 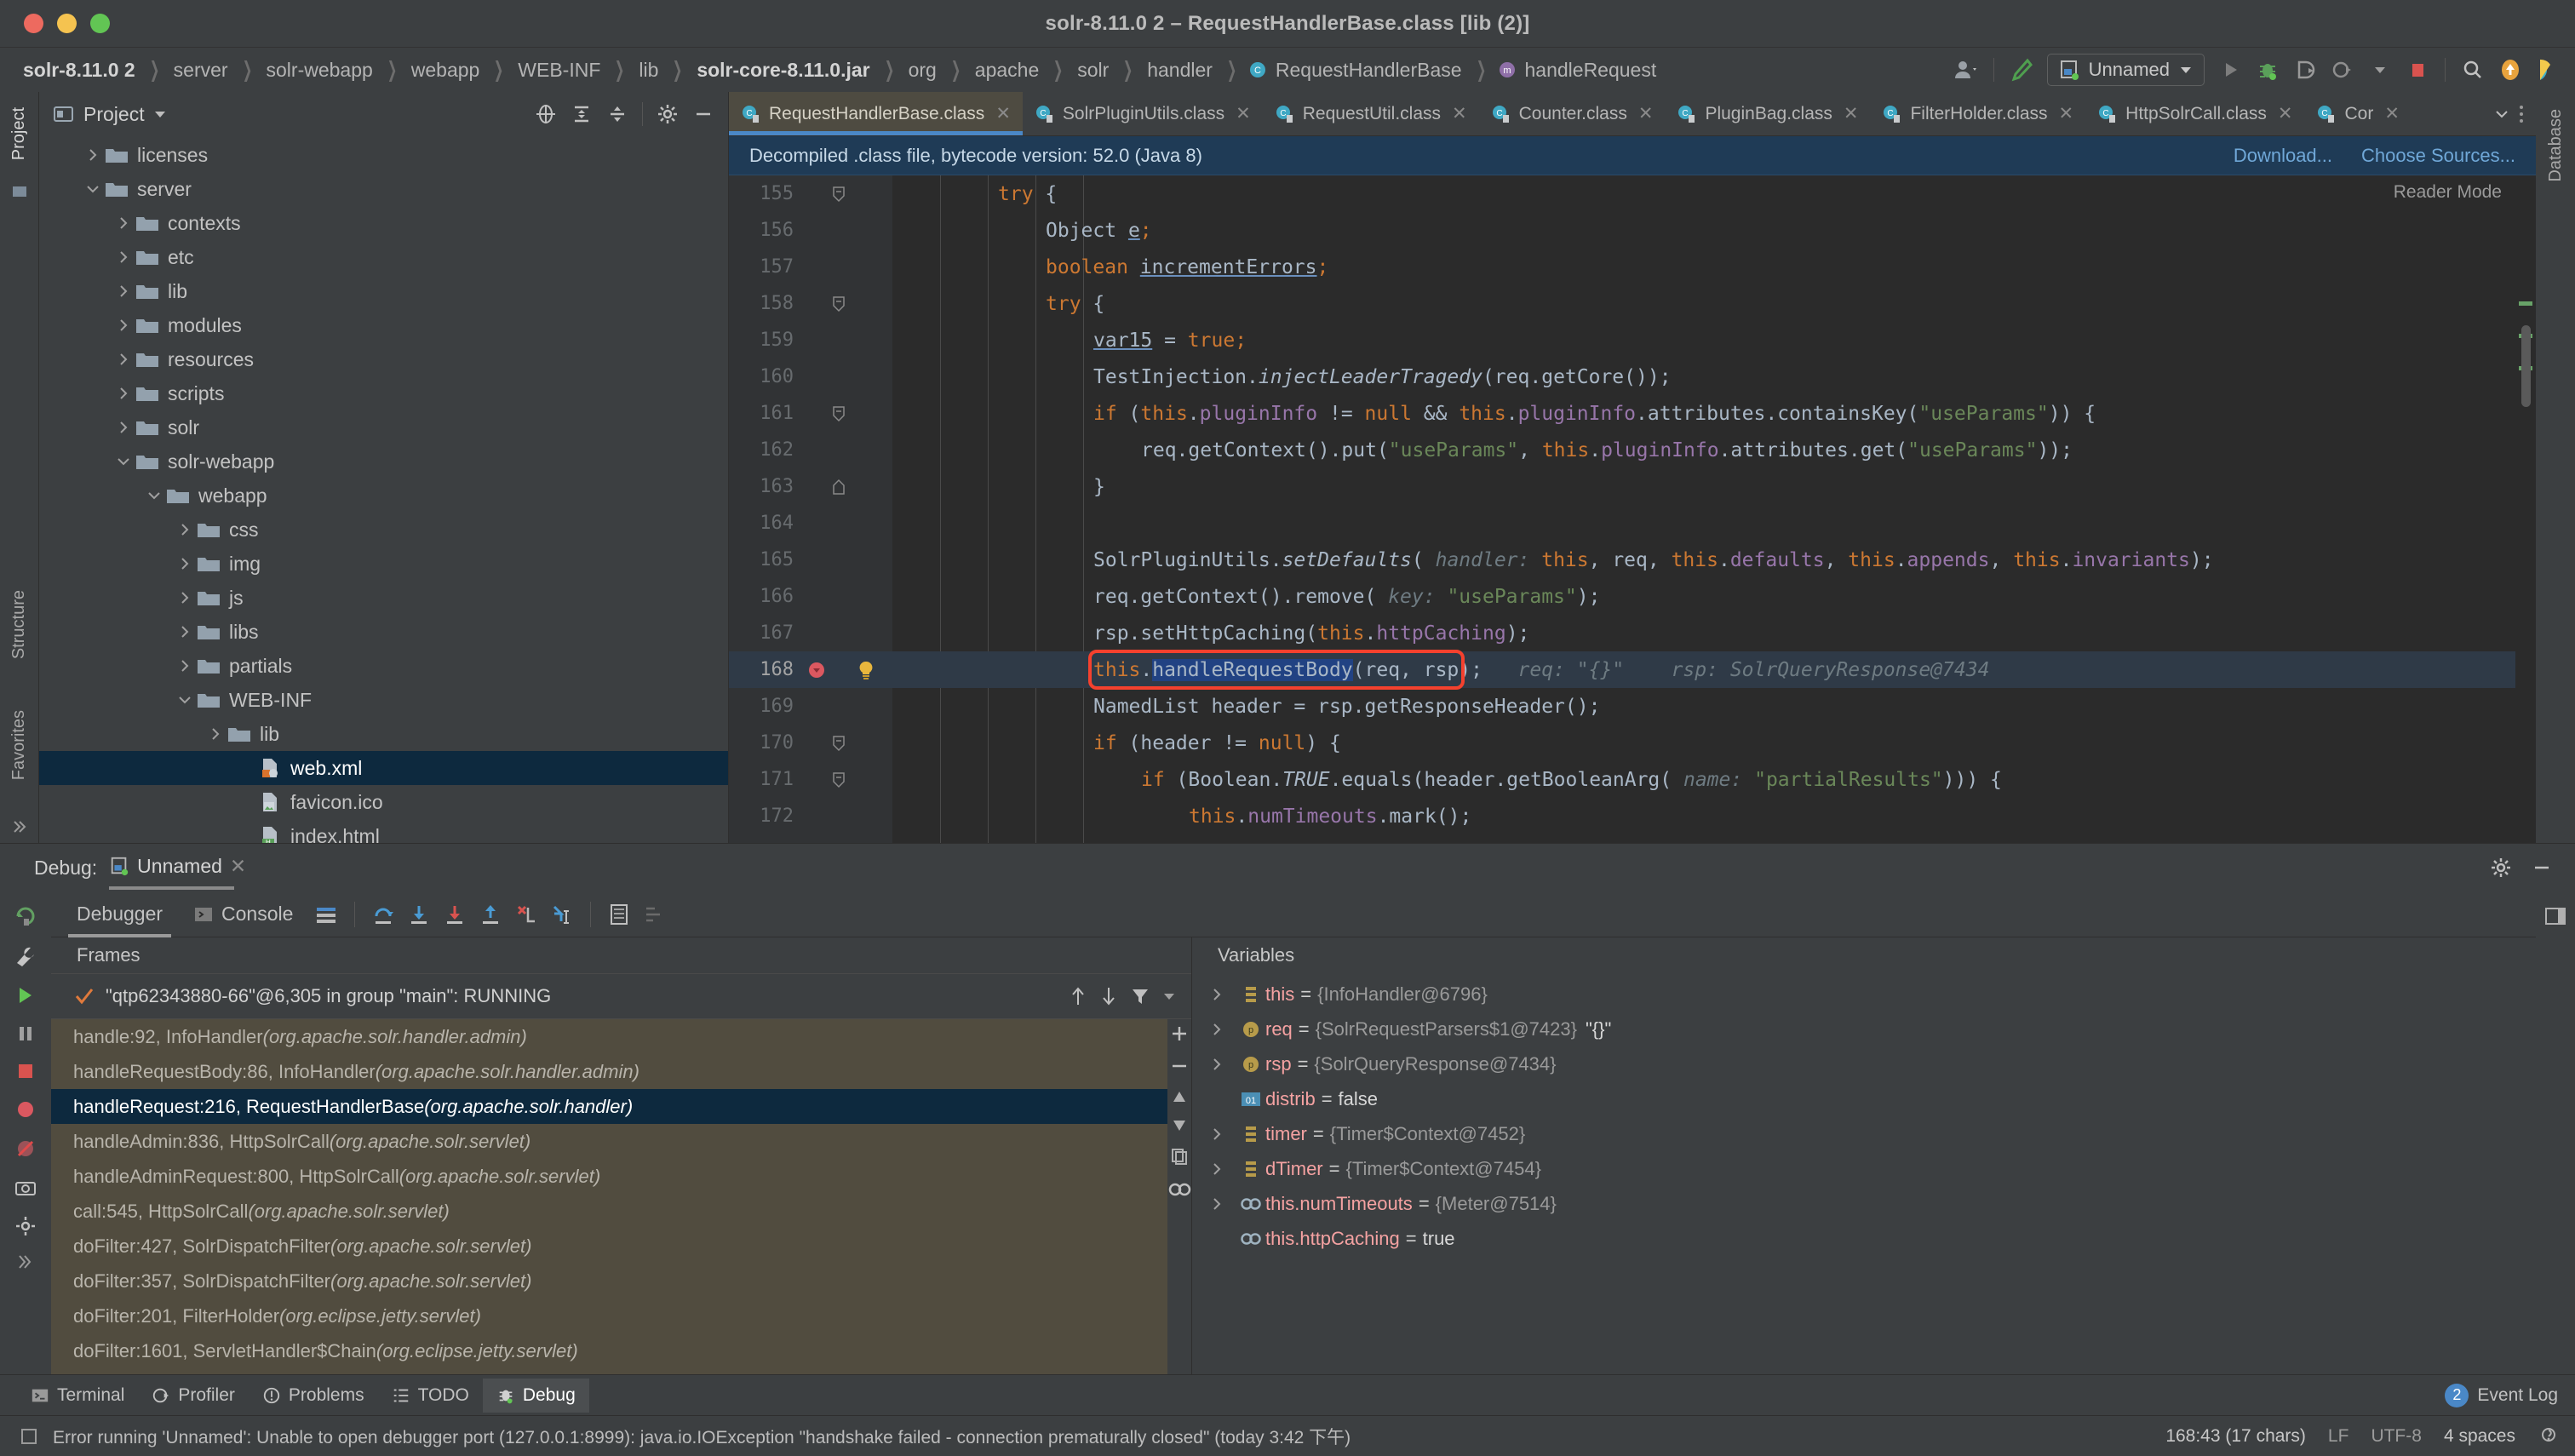 I want to click on code-line: rsp.setHttpCaching(this. httpCaching);, so click(x=1714, y=633).